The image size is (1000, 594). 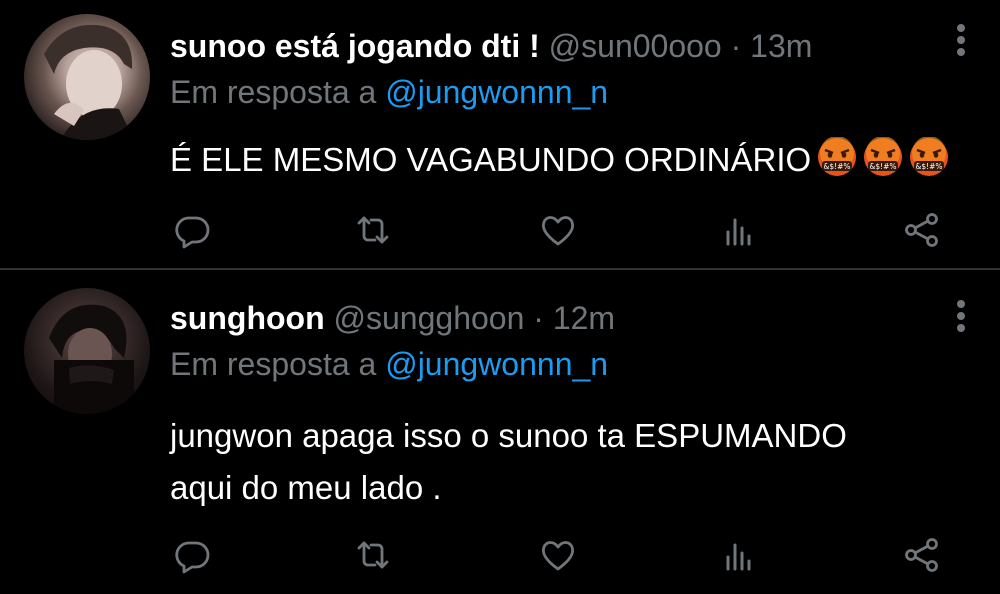 I want to click on handle: @sun00ooo, so click(x=635, y=46).